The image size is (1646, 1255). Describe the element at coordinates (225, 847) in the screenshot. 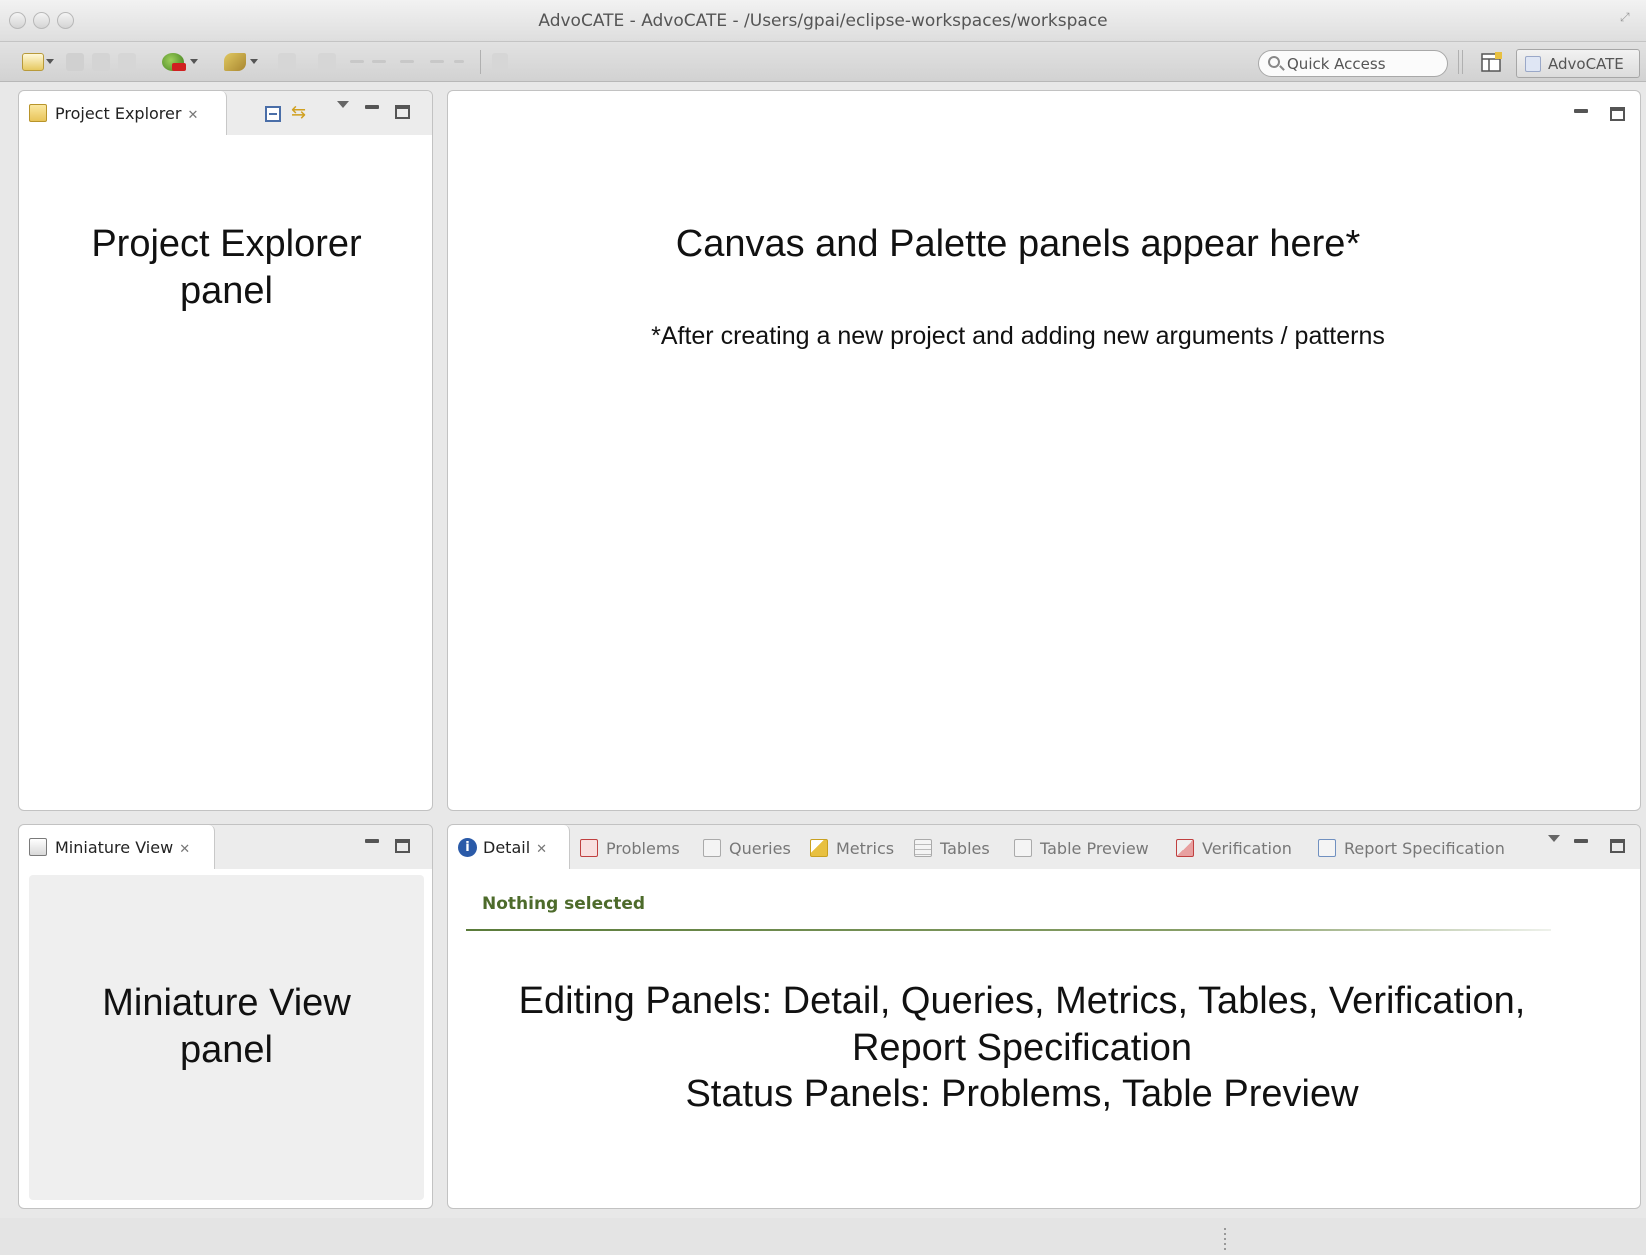

I see `miniature-view-tabstrip: Miniature View ✕` at that location.